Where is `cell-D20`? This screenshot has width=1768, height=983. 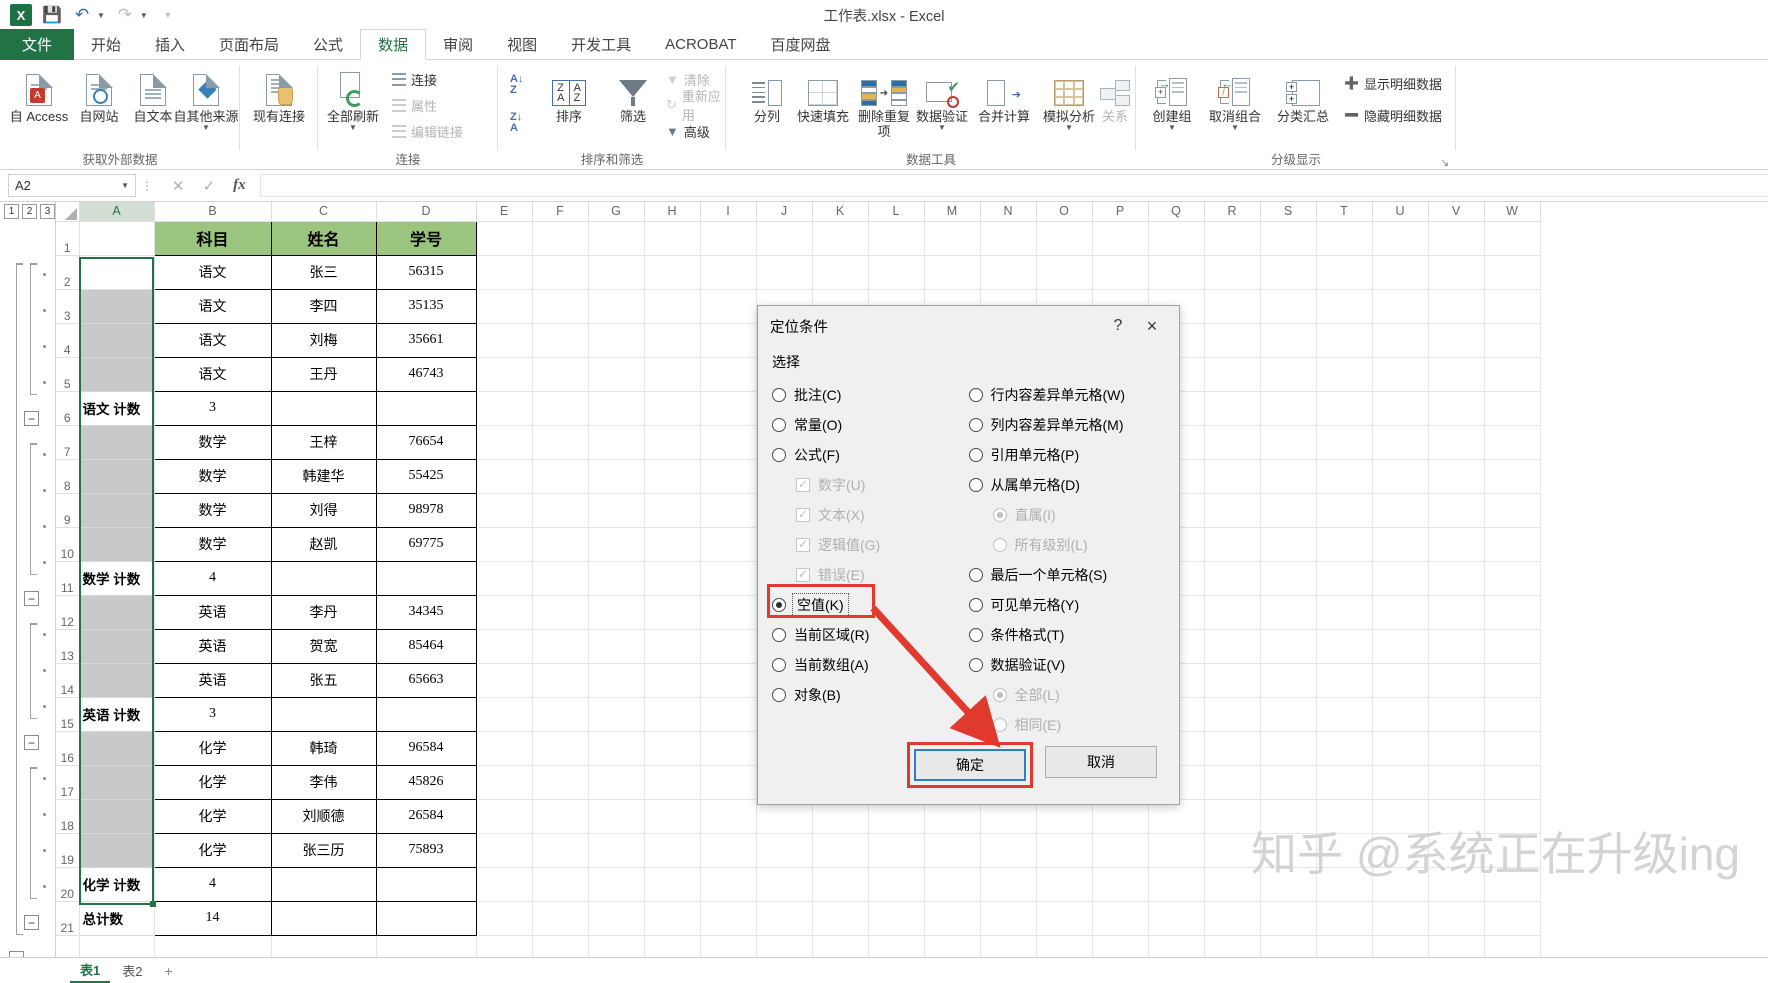 cell-D20 is located at coordinates (426, 884).